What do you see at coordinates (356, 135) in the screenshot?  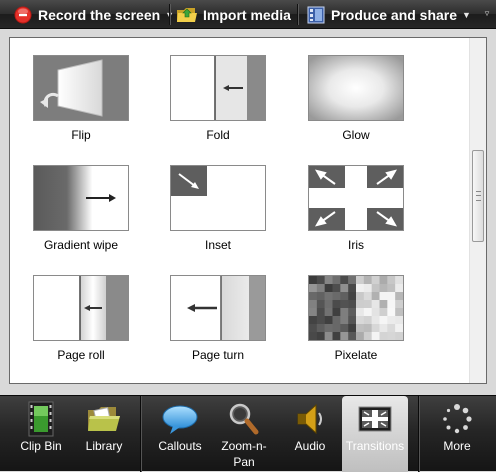 I see `transition-name: Glow` at bounding box center [356, 135].